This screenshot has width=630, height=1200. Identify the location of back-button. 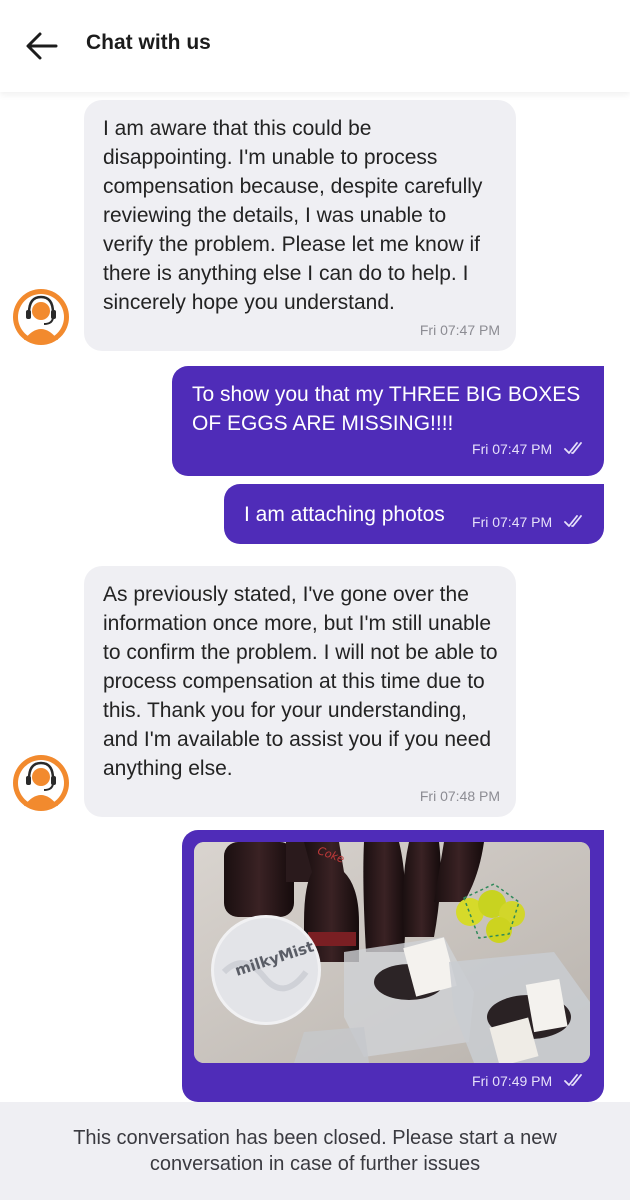
(42, 46).